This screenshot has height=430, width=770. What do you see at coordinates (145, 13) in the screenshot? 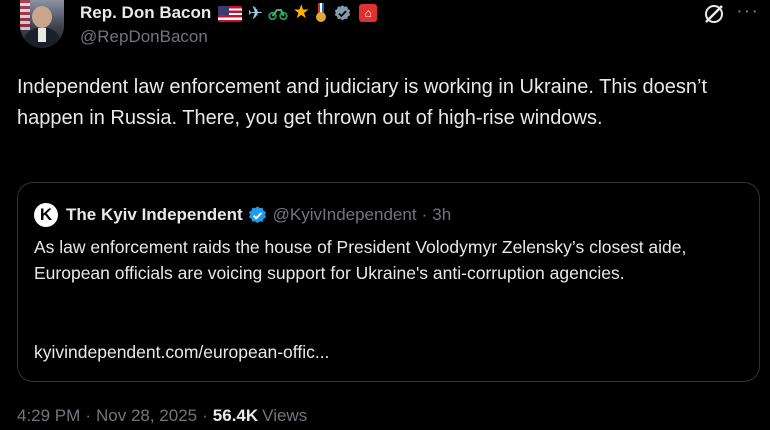
I see `author-display-name: Rep. Don Bacon` at bounding box center [145, 13].